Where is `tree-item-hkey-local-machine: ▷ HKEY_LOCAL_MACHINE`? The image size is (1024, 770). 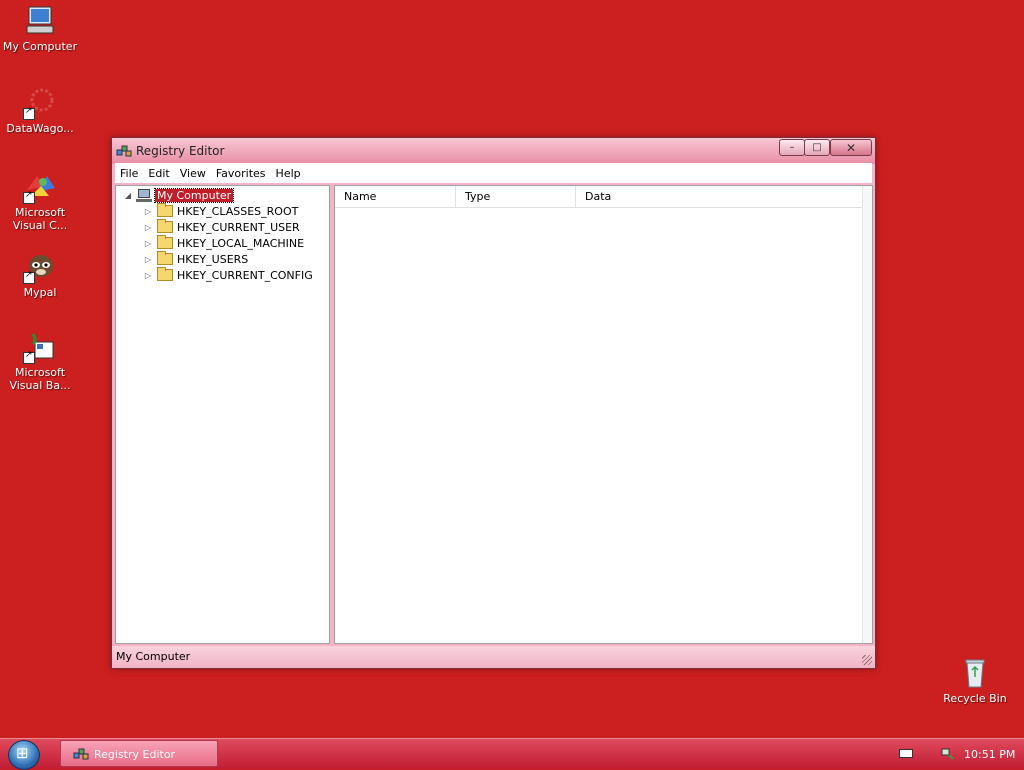
tree-item-hkey-local-machine: ▷ HKEY_LOCAL_MACHINE is located at coordinates (223, 243).